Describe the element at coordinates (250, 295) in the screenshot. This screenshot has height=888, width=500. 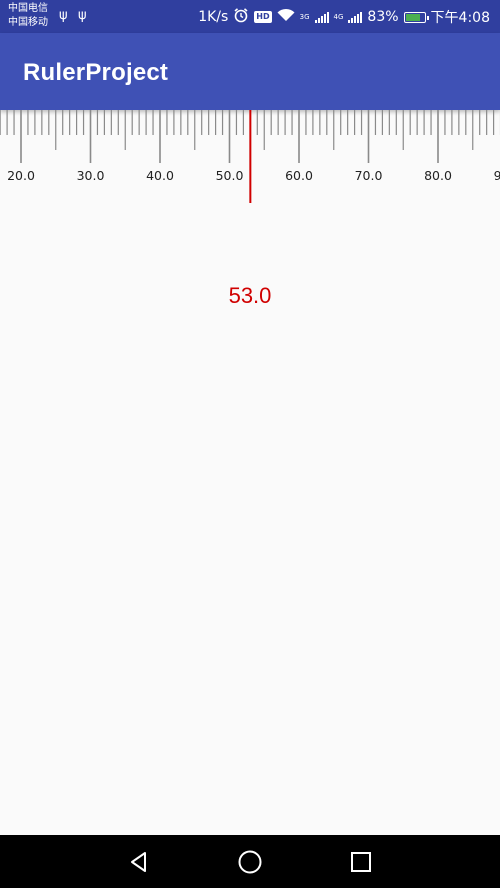
I see `ruler-value: 53.0` at that location.